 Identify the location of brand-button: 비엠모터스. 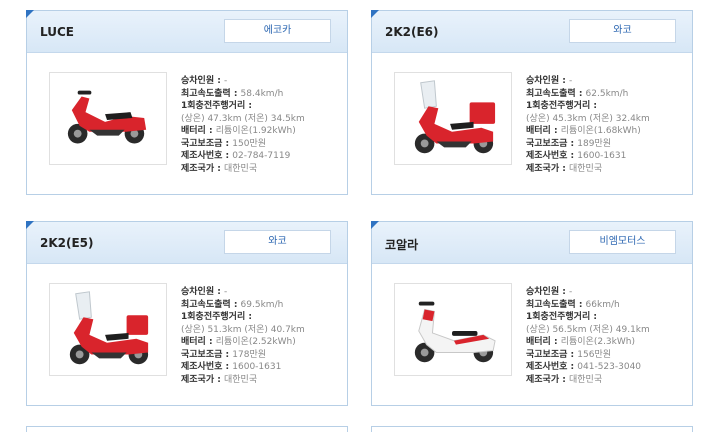
(622, 242).